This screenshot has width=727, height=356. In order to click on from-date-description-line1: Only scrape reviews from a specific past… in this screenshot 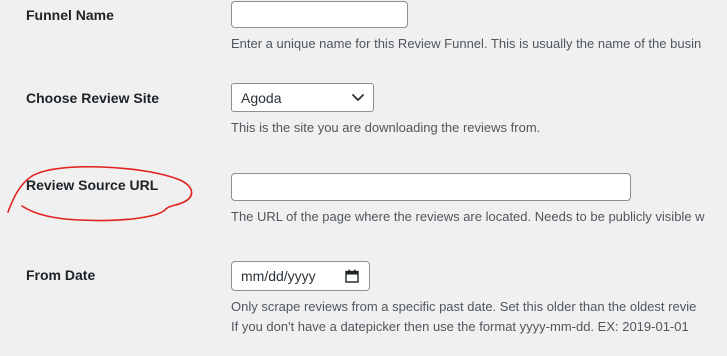, I will do `click(464, 306)`.